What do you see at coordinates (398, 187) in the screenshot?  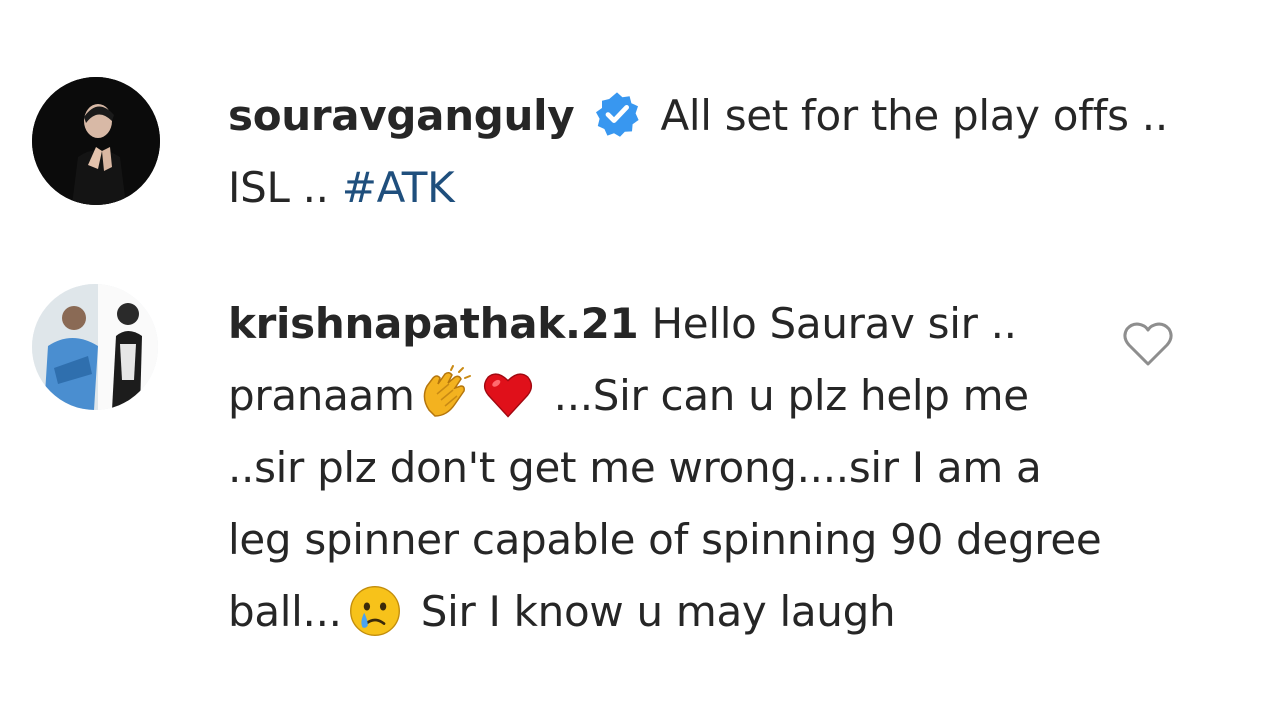 I see `hashtag-link: #ATK` at bounding box center [398, 187].